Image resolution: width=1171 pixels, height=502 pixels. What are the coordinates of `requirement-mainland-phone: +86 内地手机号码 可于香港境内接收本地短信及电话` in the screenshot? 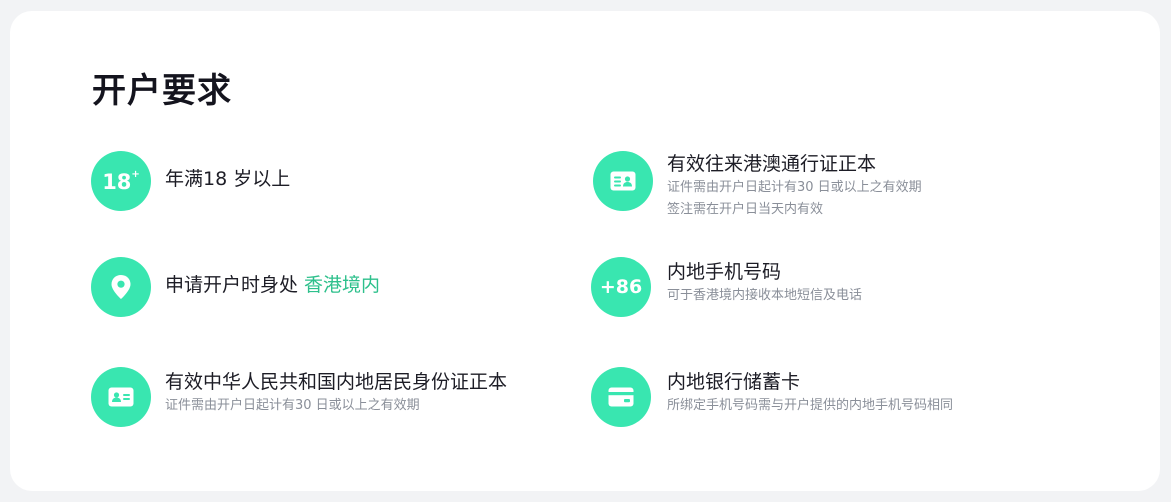 It's located at (726, 287).